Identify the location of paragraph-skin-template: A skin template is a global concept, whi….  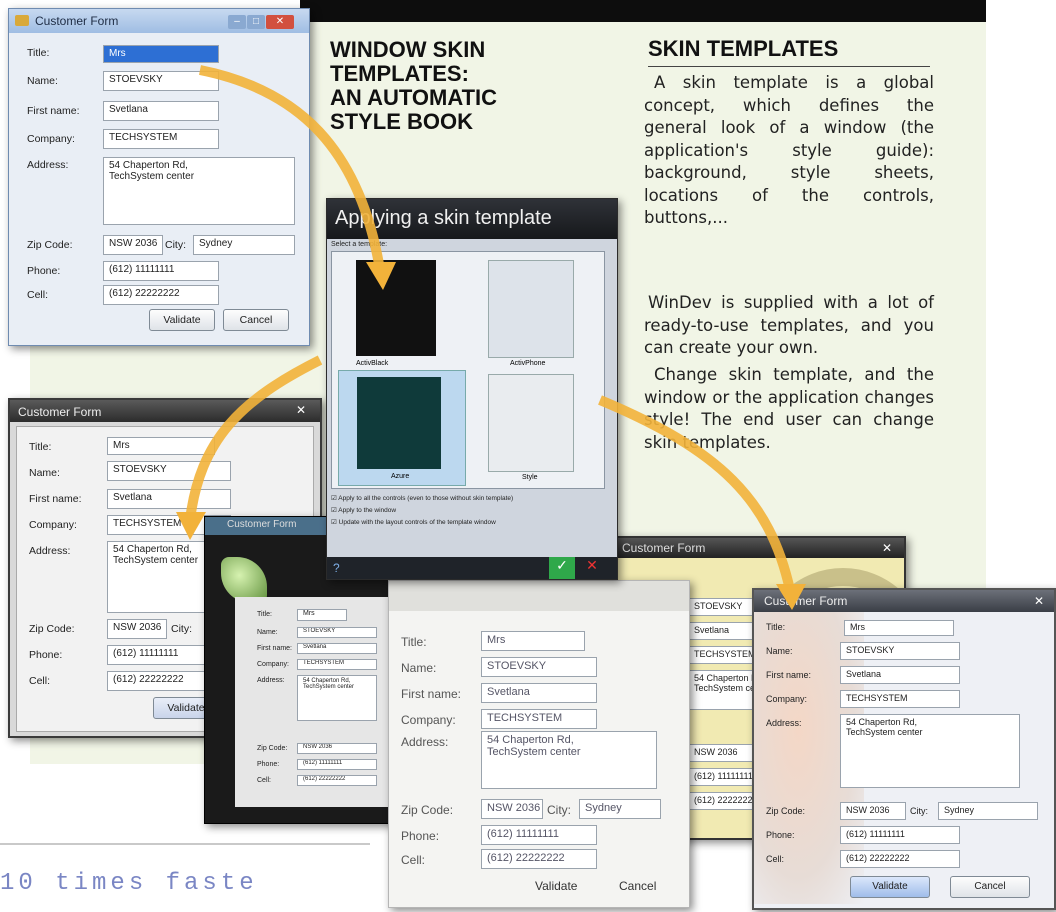
(789, 150).